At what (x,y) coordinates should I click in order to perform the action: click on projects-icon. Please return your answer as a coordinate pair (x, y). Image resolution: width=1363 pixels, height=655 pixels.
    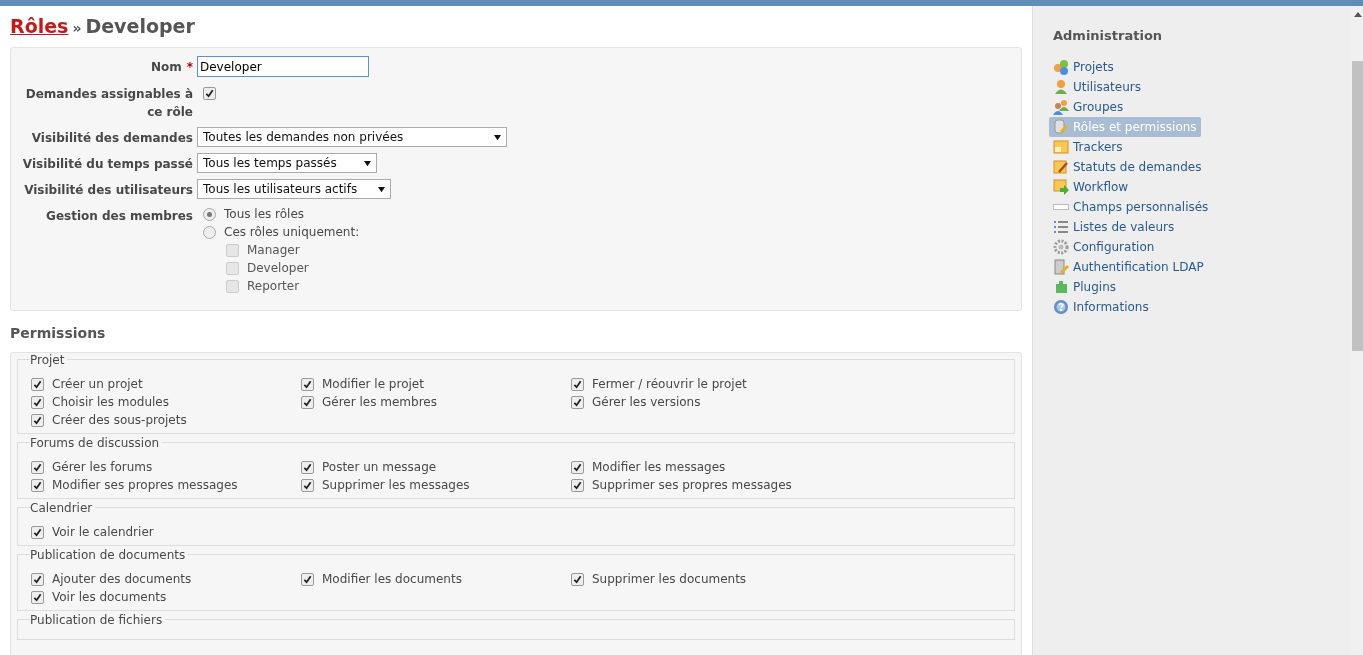
    Looking at the image, I should click on (1061, 67).